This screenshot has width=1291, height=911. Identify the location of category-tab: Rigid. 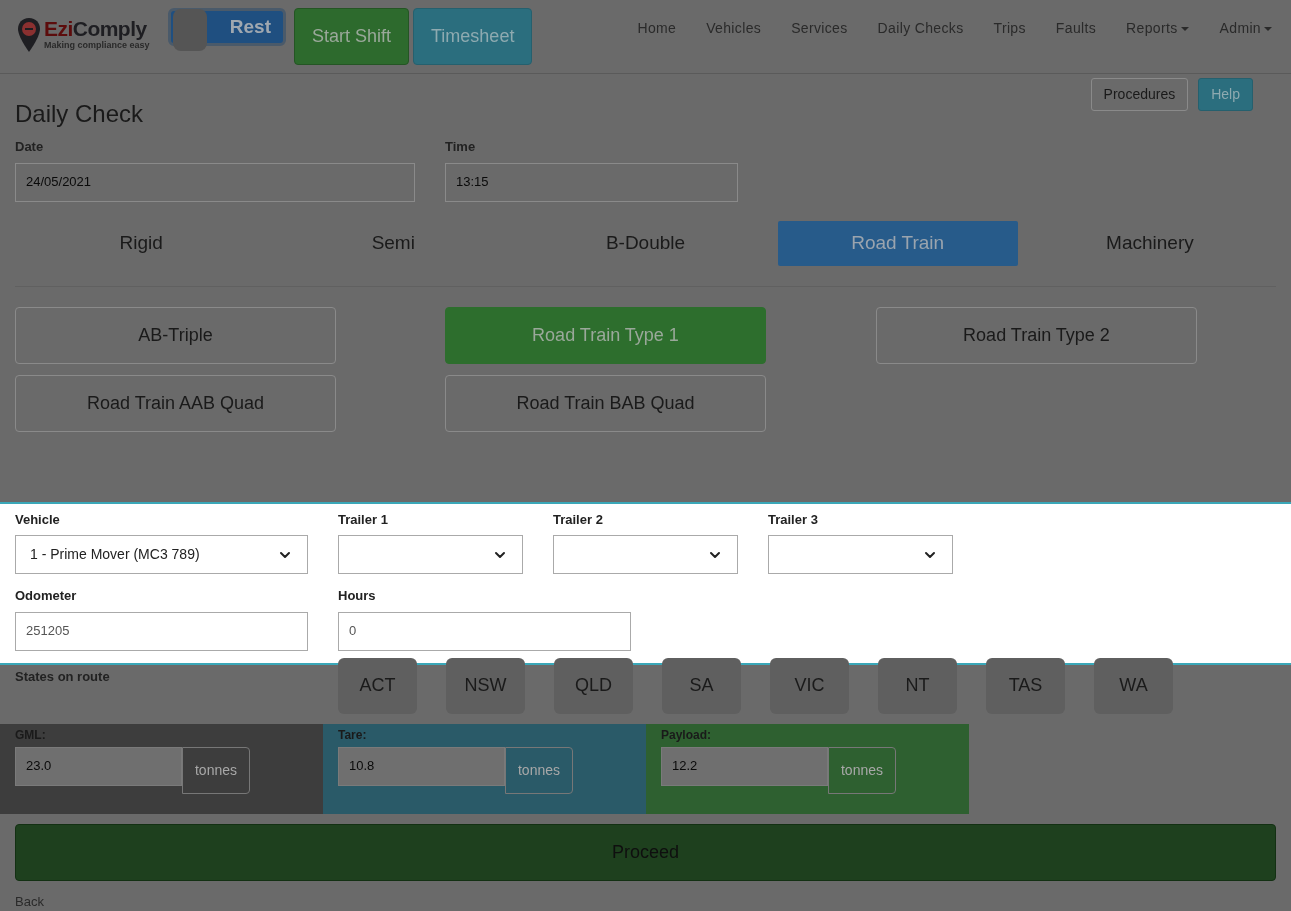
(141, 243).